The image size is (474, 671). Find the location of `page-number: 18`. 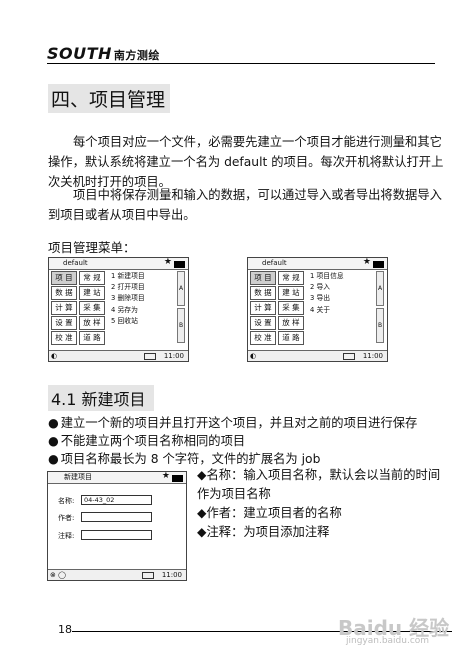

page-number: 18 is located at coordinates (65, 629).